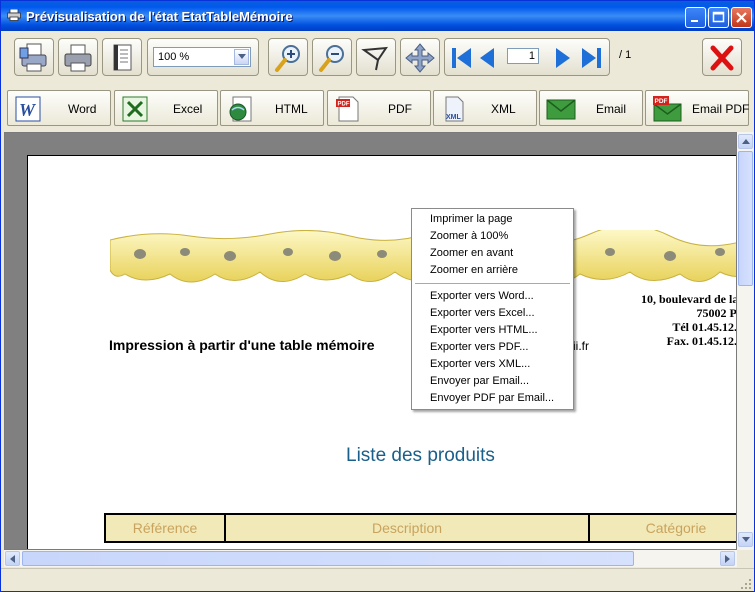 The image size is (755, 592). What do you see at coordinates (420, 455) in the screenshot?
I see `list-title: Liste des produits` at bounding box center [420, 455].